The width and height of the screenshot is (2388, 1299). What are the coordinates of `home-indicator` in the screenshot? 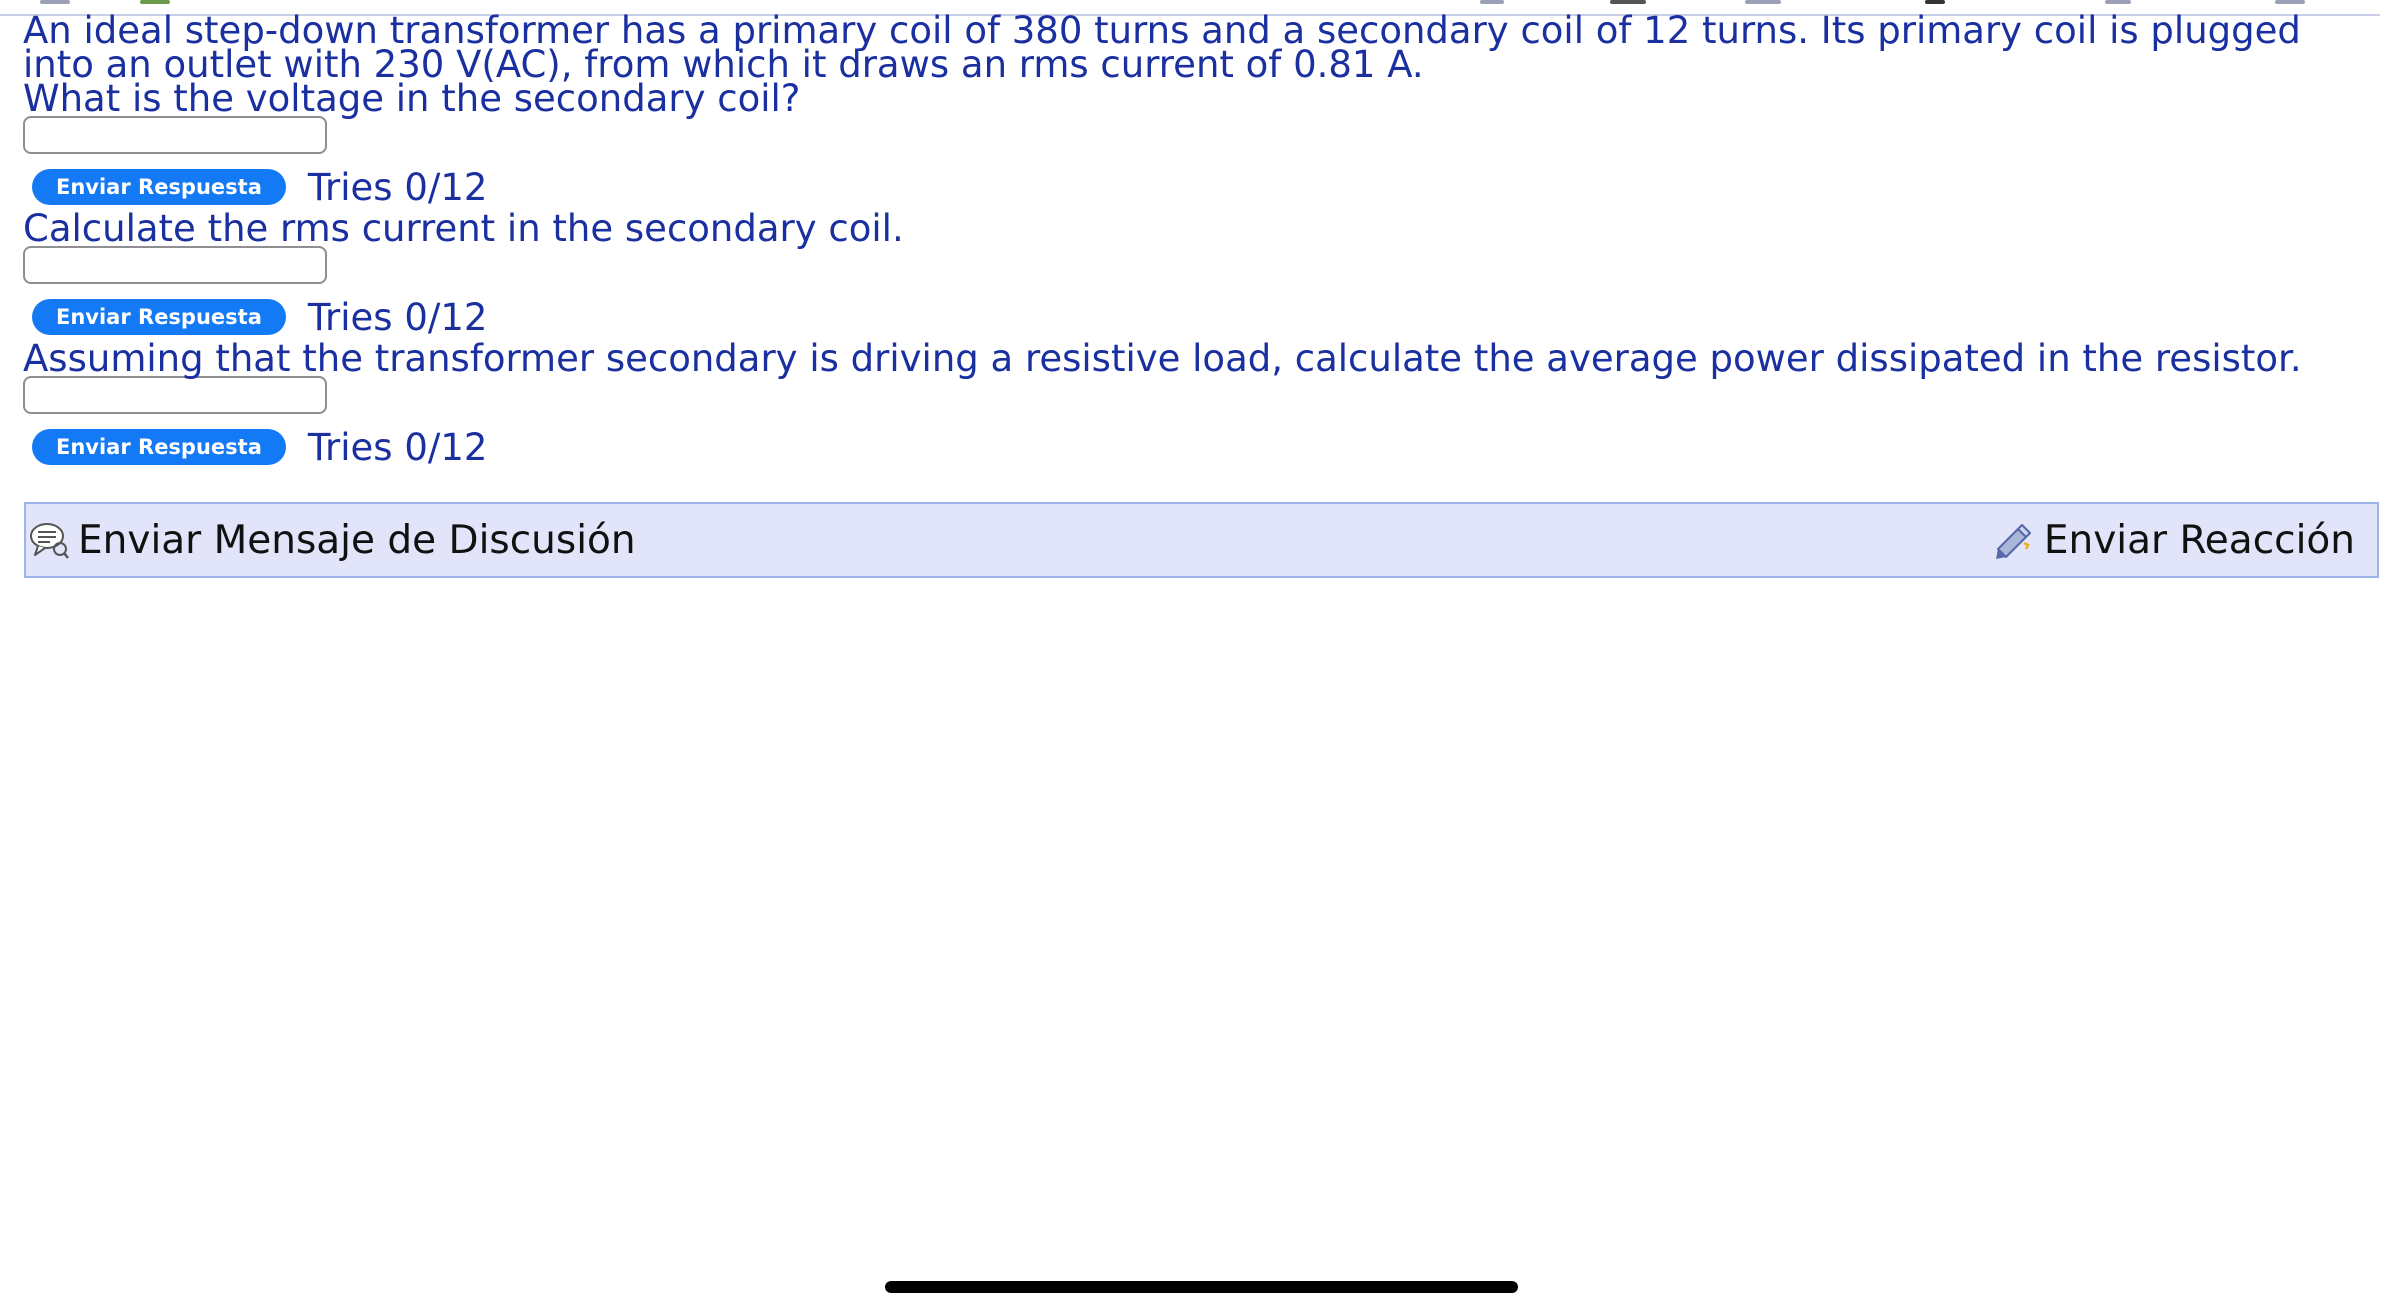 It's located at (1201, 1287).